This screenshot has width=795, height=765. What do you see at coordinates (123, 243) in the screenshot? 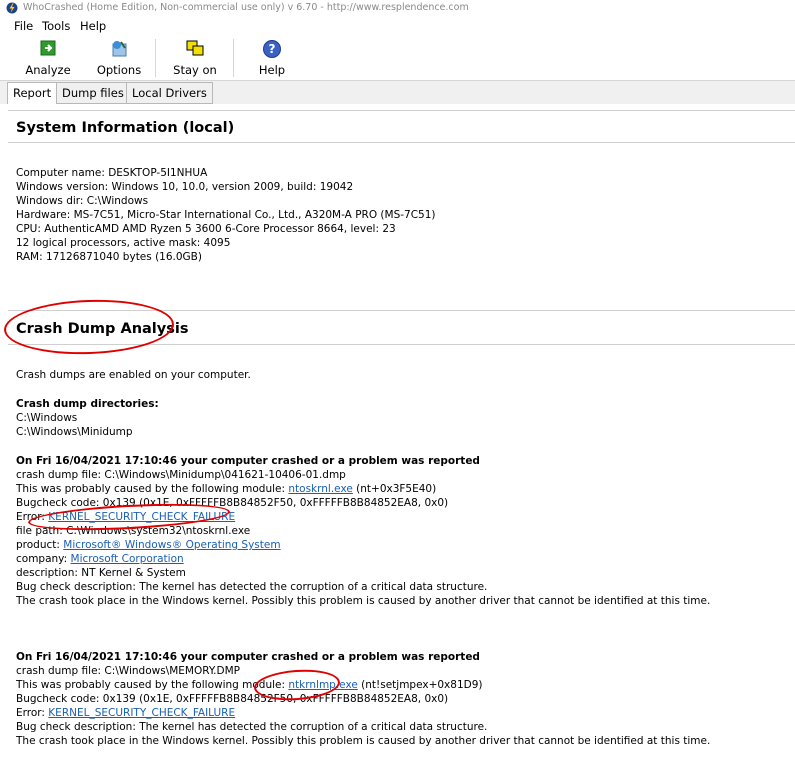
I see `sysinfo-line: 12 logical processors, active mask: 4095` at bounding box center [123, 243].